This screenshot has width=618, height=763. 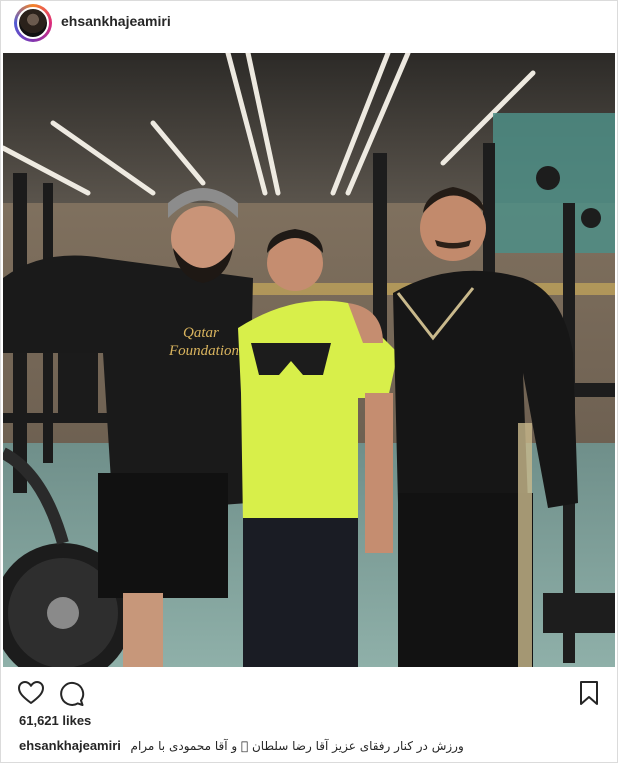 I want to click on bookmark-icon, so click(x=589, y=693).